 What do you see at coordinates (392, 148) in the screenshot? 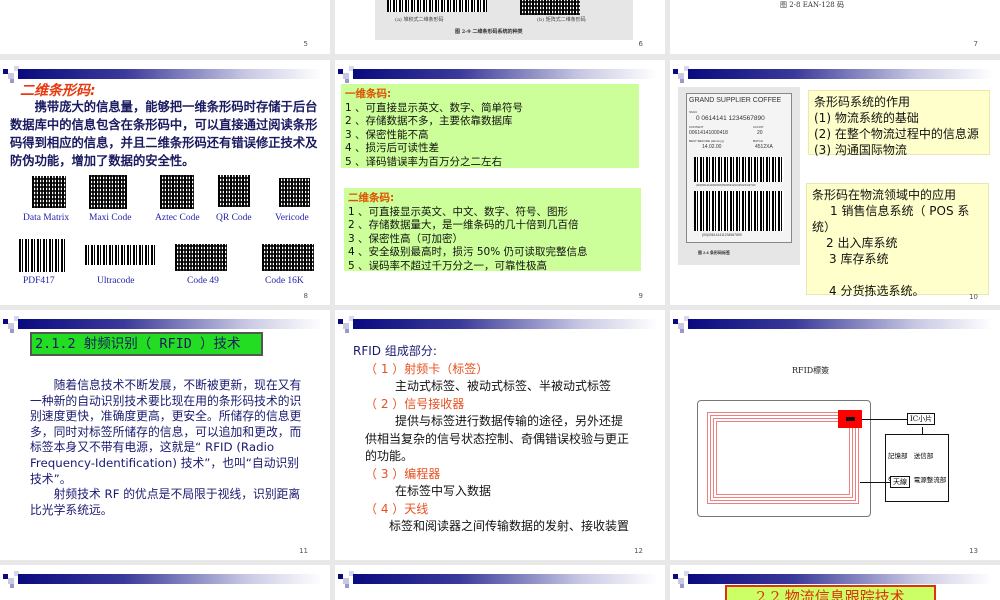
I see `list-item: 4 、损污后可读性差` at bounding box center [392, 148].